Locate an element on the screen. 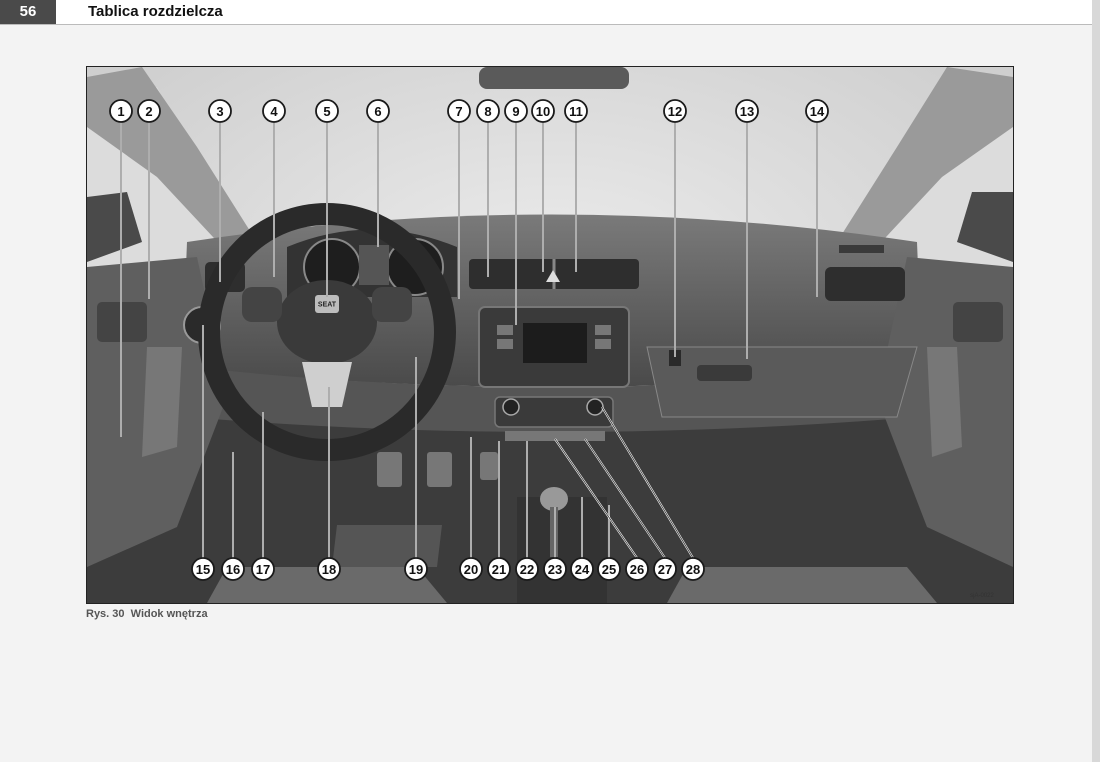  page-edge is located at coordinates (1096, 381).